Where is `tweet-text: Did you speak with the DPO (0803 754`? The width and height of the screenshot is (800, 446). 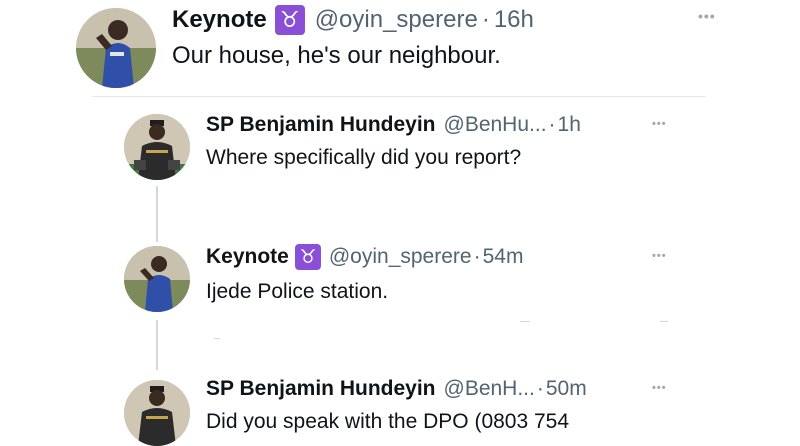 tweet-text: Did you speak with the DPO (0803 754 is located at coordinates (388, 421).